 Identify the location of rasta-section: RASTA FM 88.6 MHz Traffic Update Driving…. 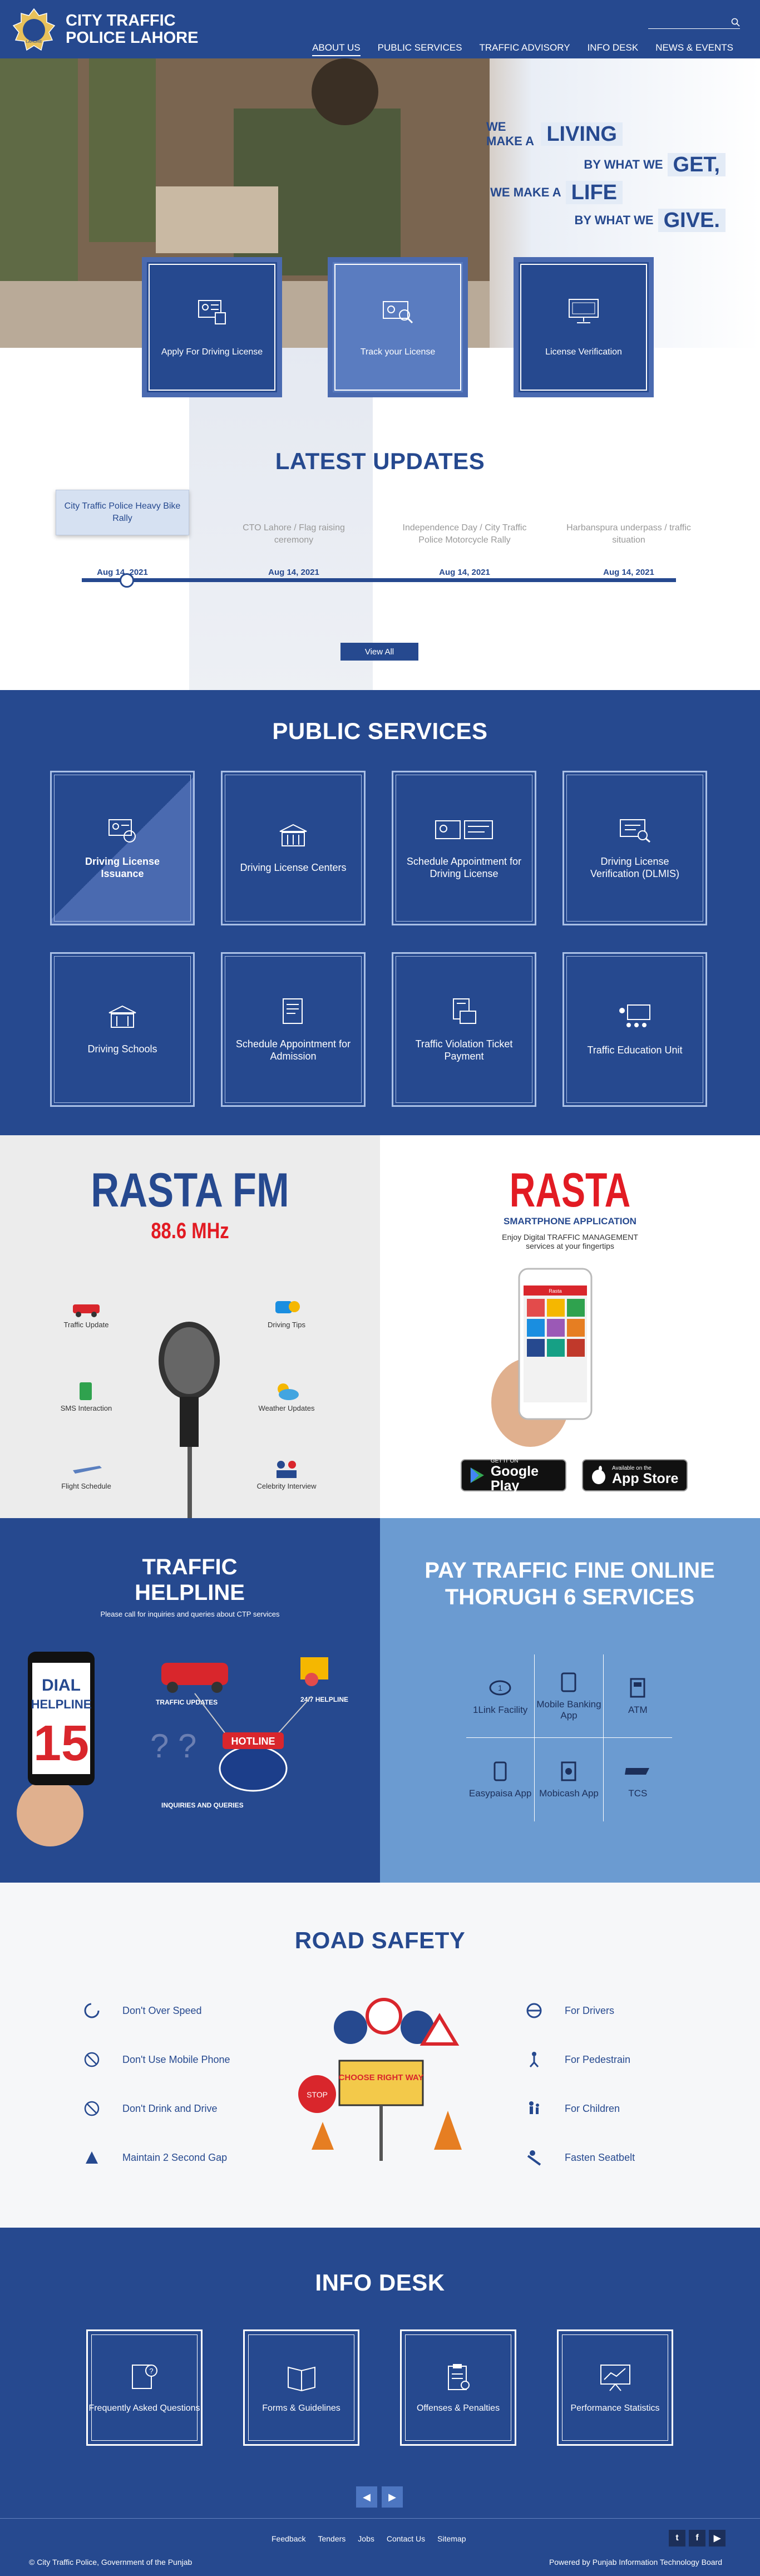
(380, 1326).